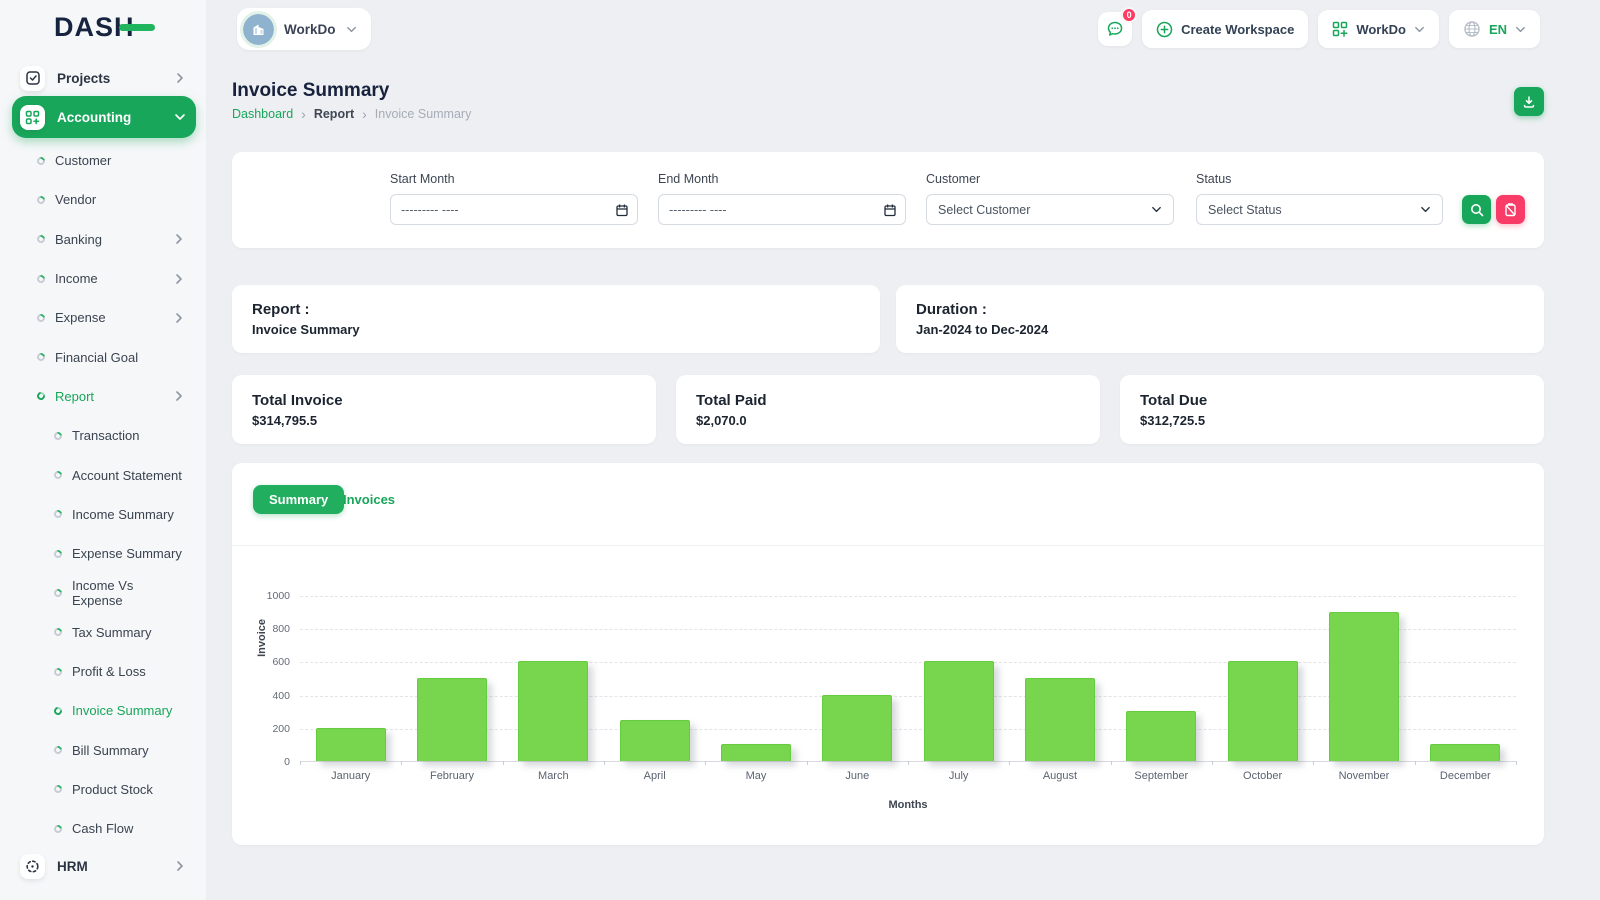  Describe the element at coordinates (1263, 776) in the screenshot. I see `x-category-label: October` at that location.